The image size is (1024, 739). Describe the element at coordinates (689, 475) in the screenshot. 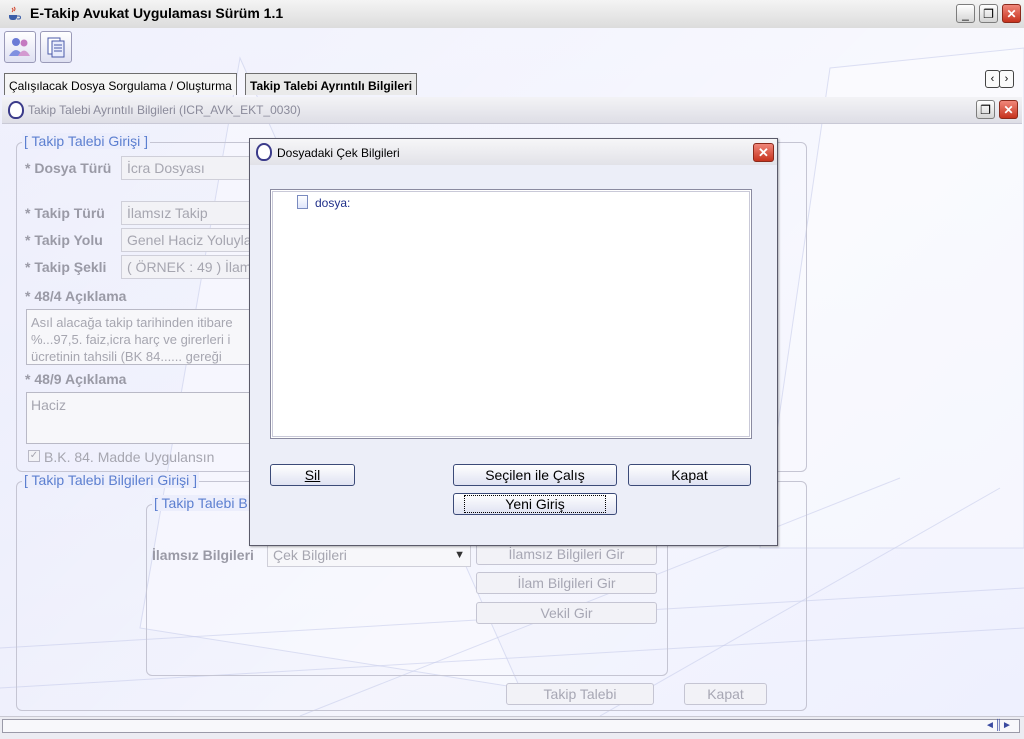

I see `dialog-kapat-button: Kapat` at that location.